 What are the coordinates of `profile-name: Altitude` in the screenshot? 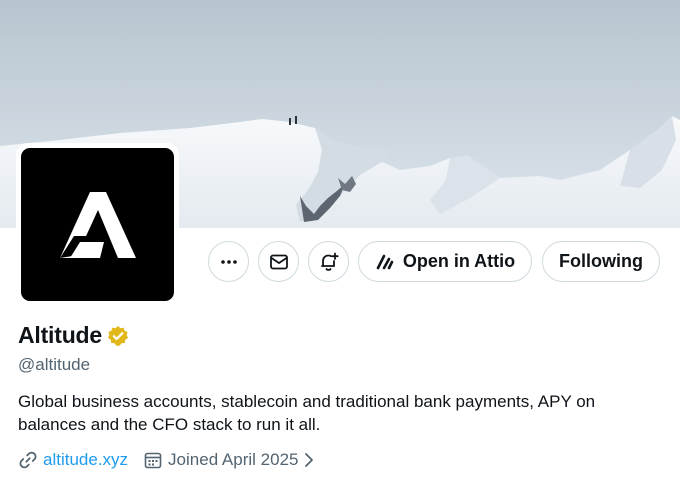 It's located at (60, 335).